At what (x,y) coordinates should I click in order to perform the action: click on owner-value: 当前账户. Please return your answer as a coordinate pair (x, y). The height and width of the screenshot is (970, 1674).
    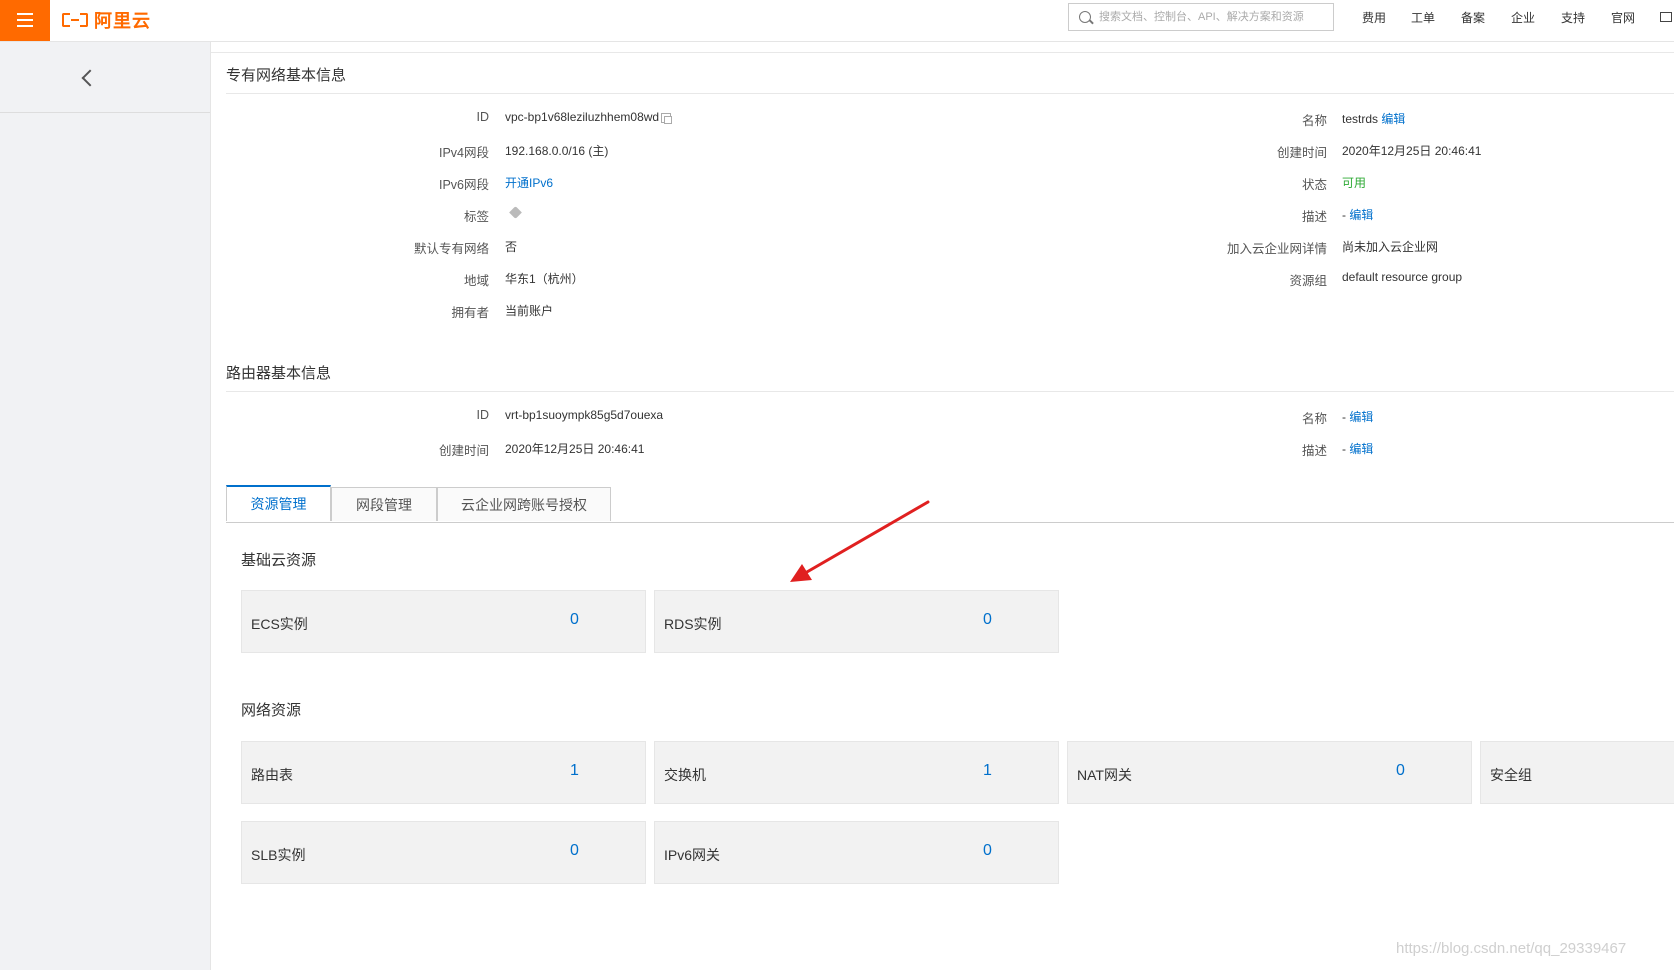
    Looking at the image, I should click on (529, 311).